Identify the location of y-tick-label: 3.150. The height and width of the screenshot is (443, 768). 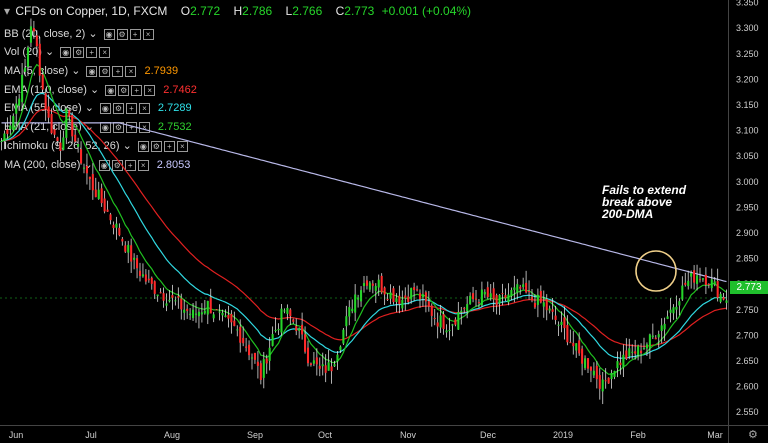
(747, 105).